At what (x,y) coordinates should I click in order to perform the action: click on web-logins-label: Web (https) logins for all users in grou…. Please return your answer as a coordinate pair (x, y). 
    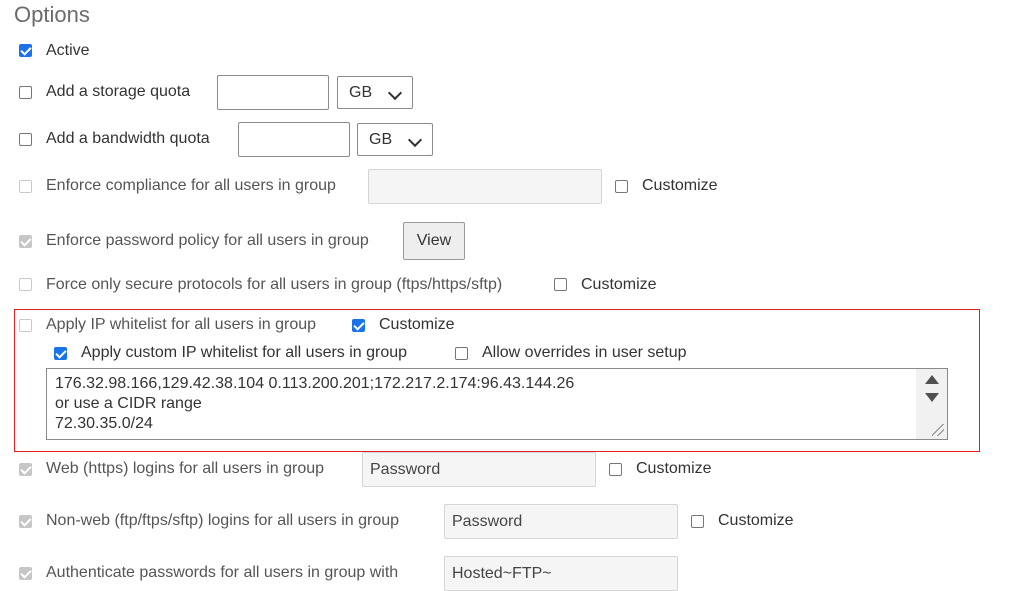
    Looking at the image, I should click on (185, 468).